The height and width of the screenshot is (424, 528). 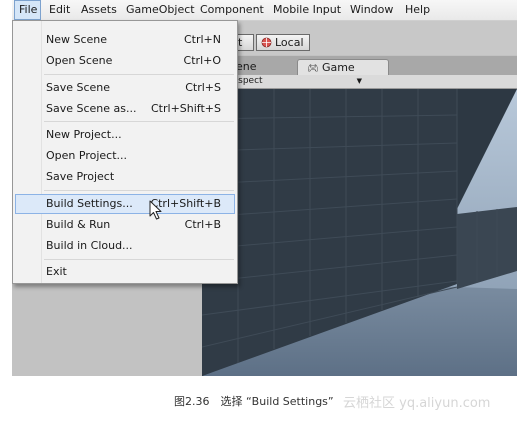 I want to click on caption-text: 图2.36 选择 “Build Settings”, so click(x=254, y=401).